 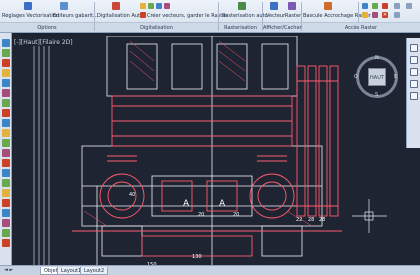 I want to click on explode-tool-icon, so click(x=6, y=243).